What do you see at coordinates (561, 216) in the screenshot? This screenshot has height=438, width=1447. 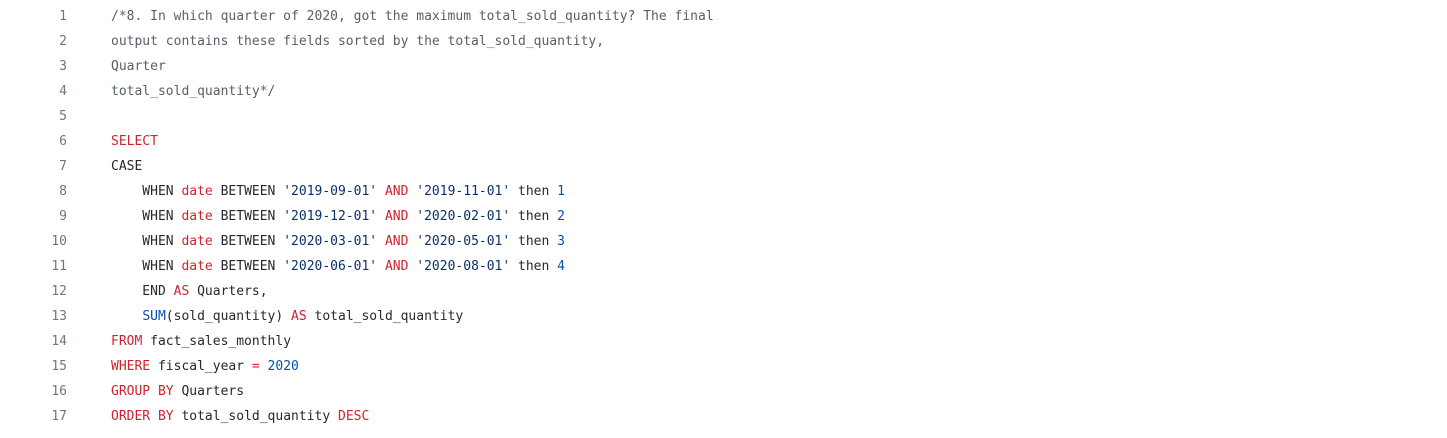 I see `code-token: 2` at bounding box center [561, 216].